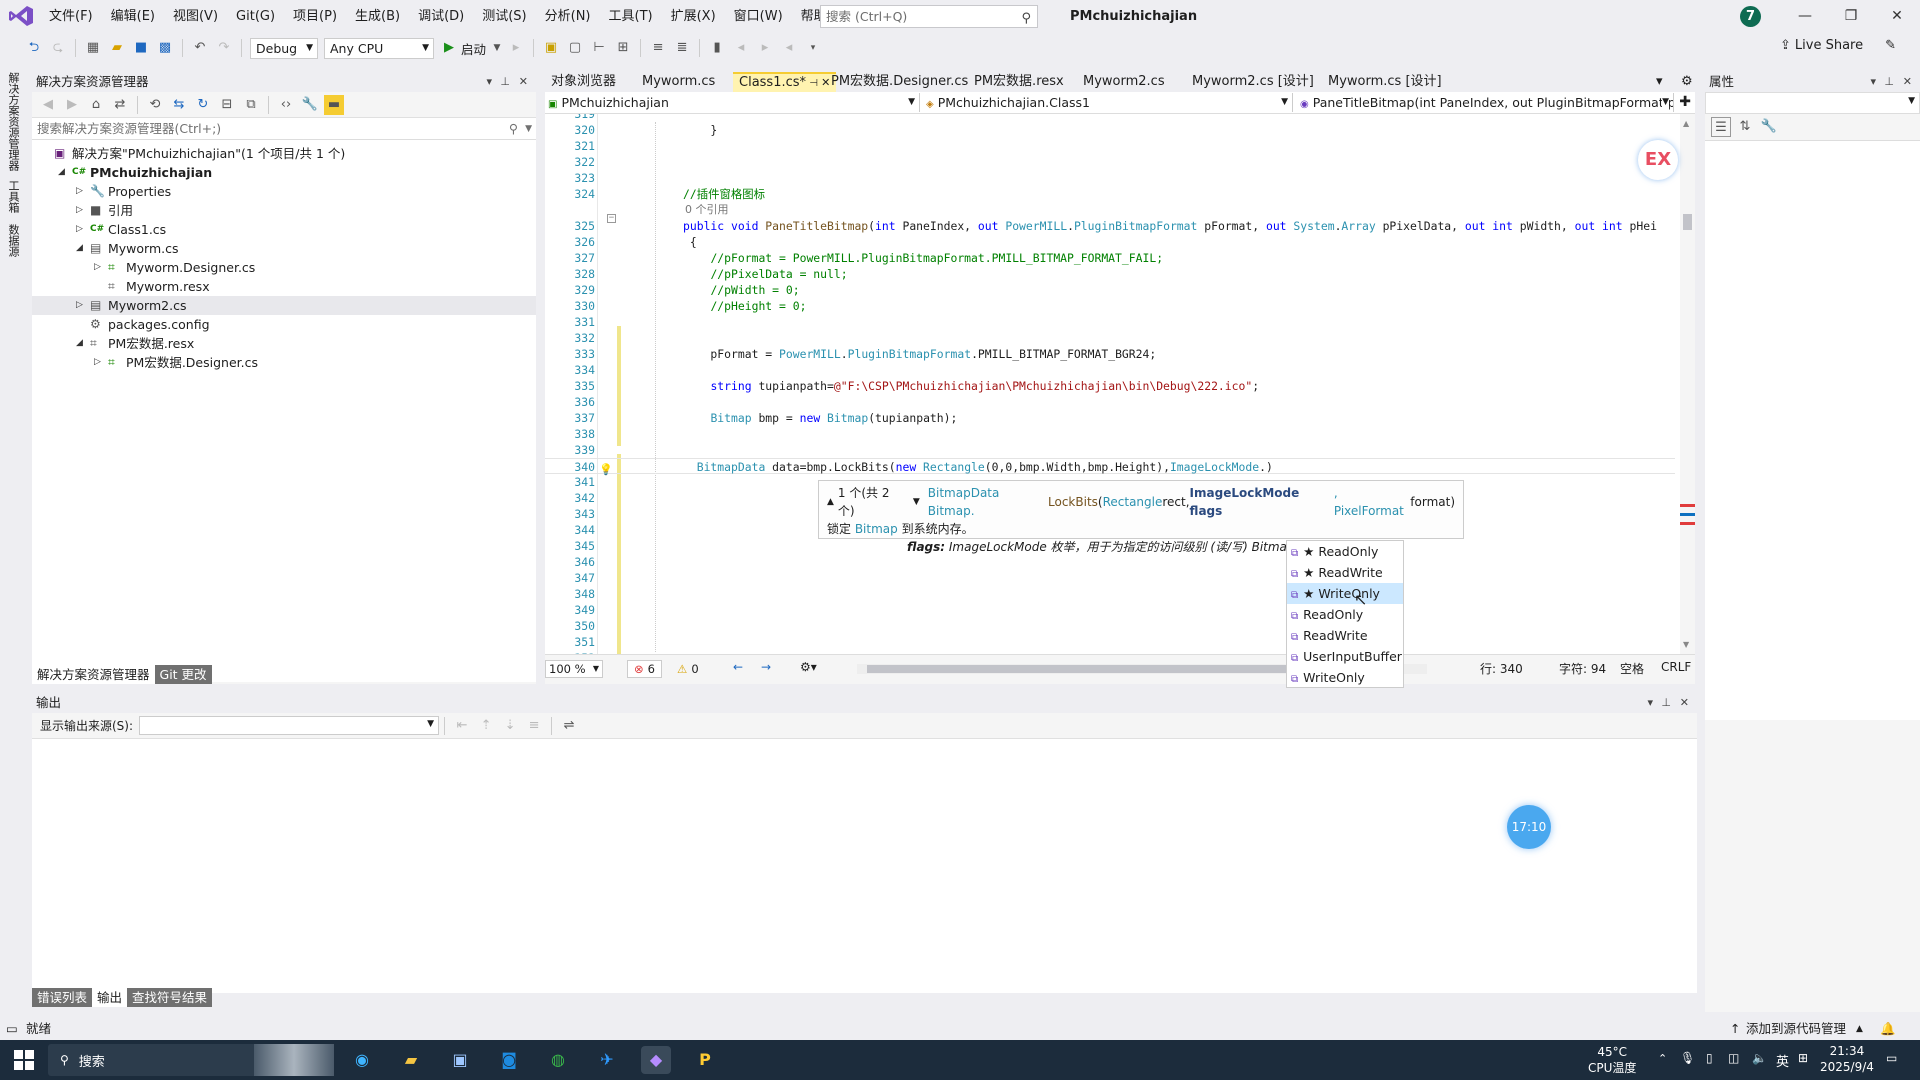 The image size is (1920, 1080). What do you see at coordinates (1687, 222) in the screenshot?
I see `scroll-thumb` at bounding box center [1687, 222].